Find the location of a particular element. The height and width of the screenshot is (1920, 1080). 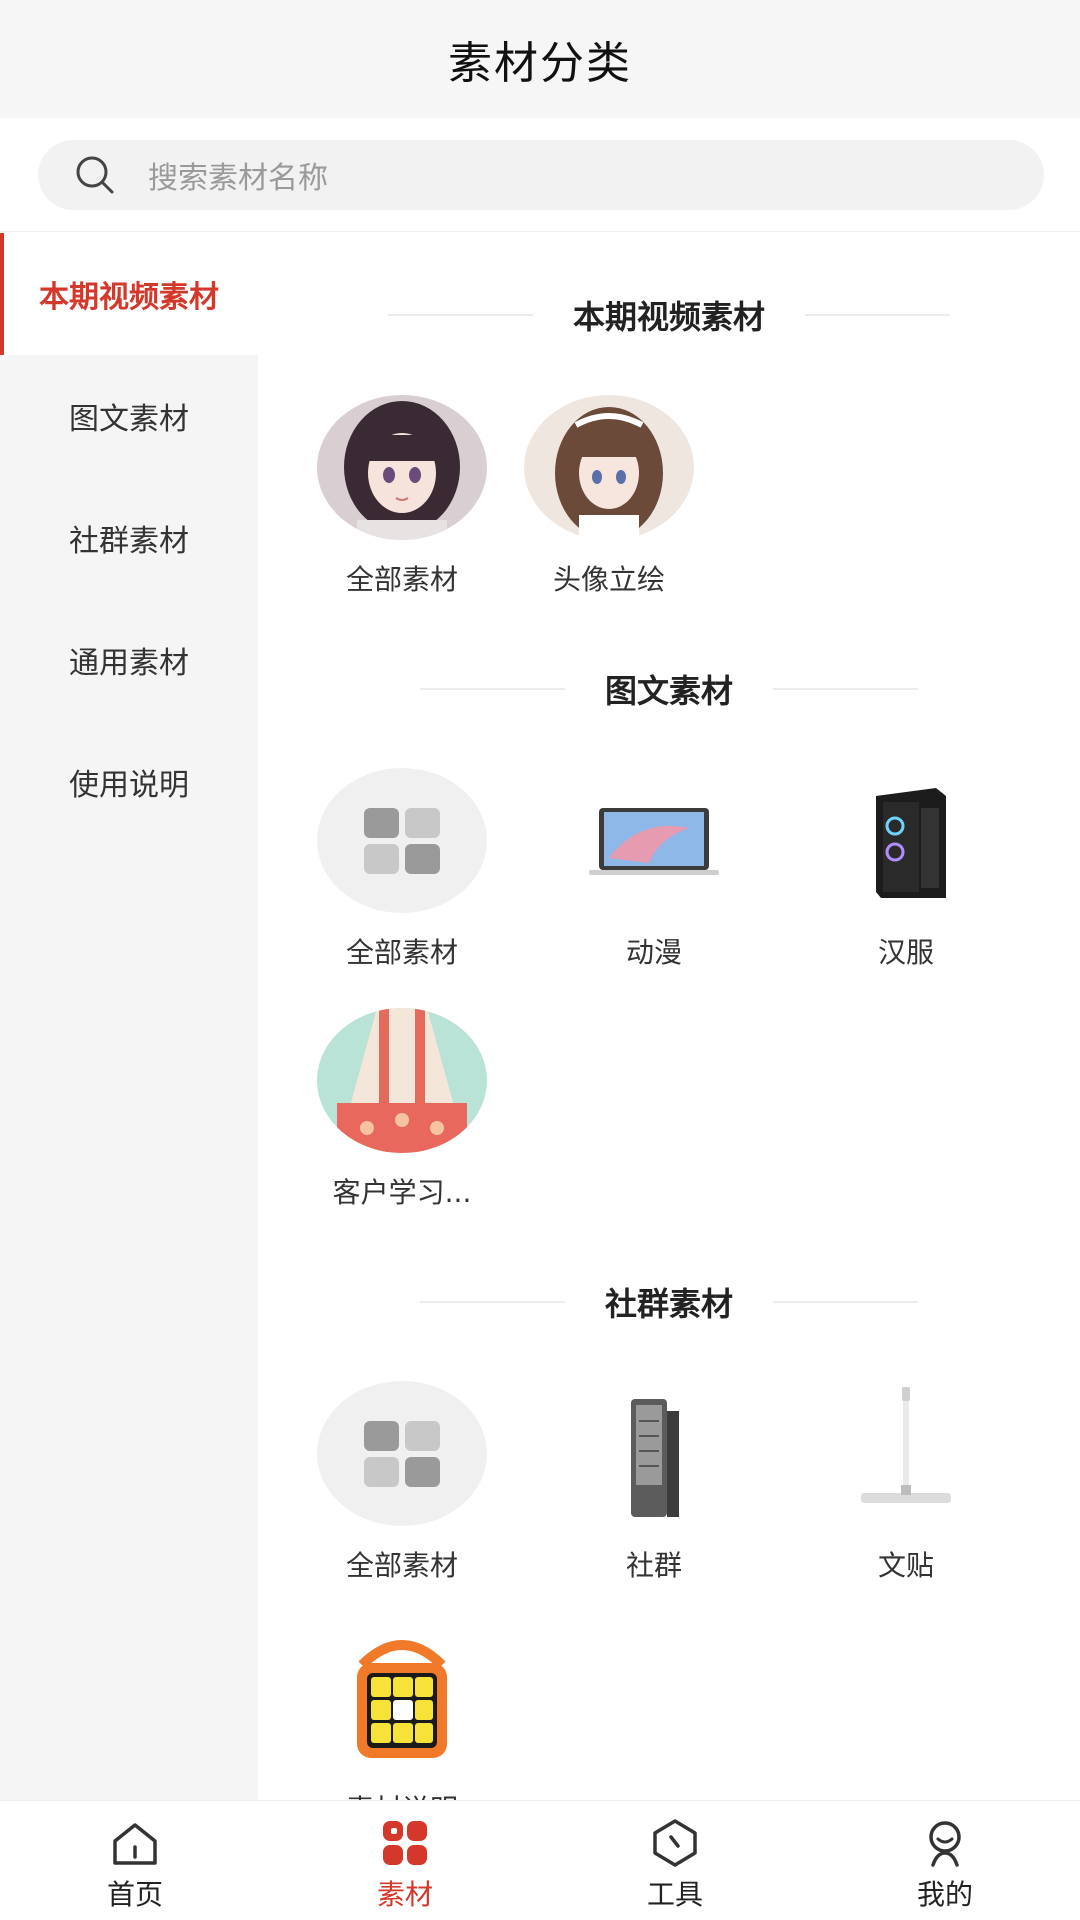

anime-girl-maid-image is located at coordinates (609, 467).